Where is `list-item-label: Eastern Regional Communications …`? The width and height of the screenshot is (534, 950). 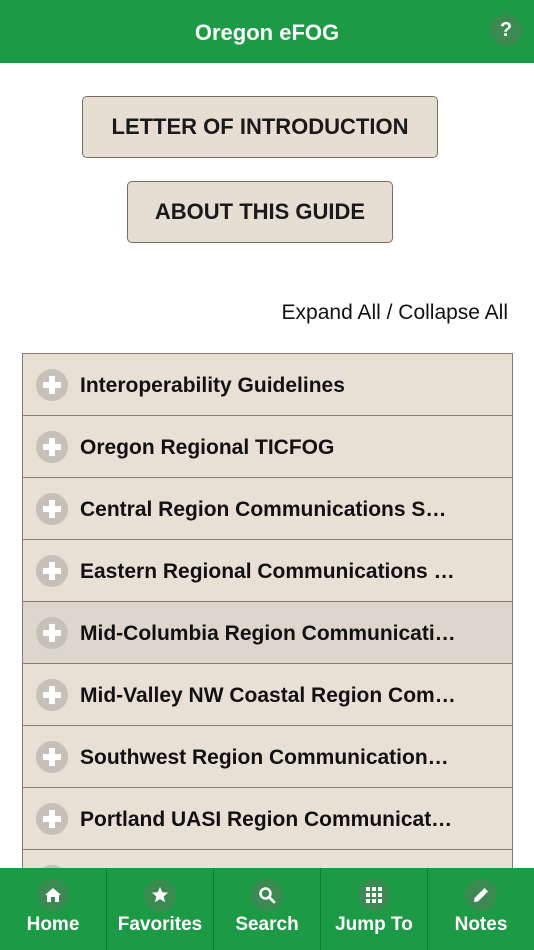
list-item-label: Eastern Regional Communications … is located at coordinates (267, 571).